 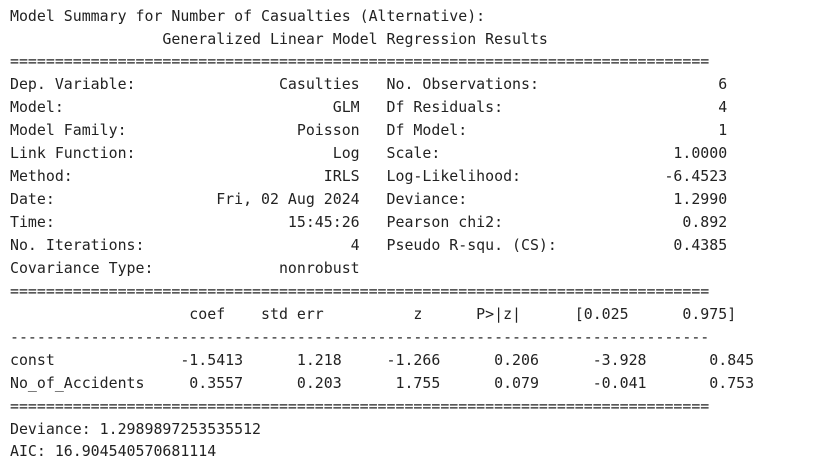 What do you see at coordinates (136, 429) in the screenshot?
I see `deviance-line: Deviance: 1.2989897253535512` at bounding box center [136, 429].